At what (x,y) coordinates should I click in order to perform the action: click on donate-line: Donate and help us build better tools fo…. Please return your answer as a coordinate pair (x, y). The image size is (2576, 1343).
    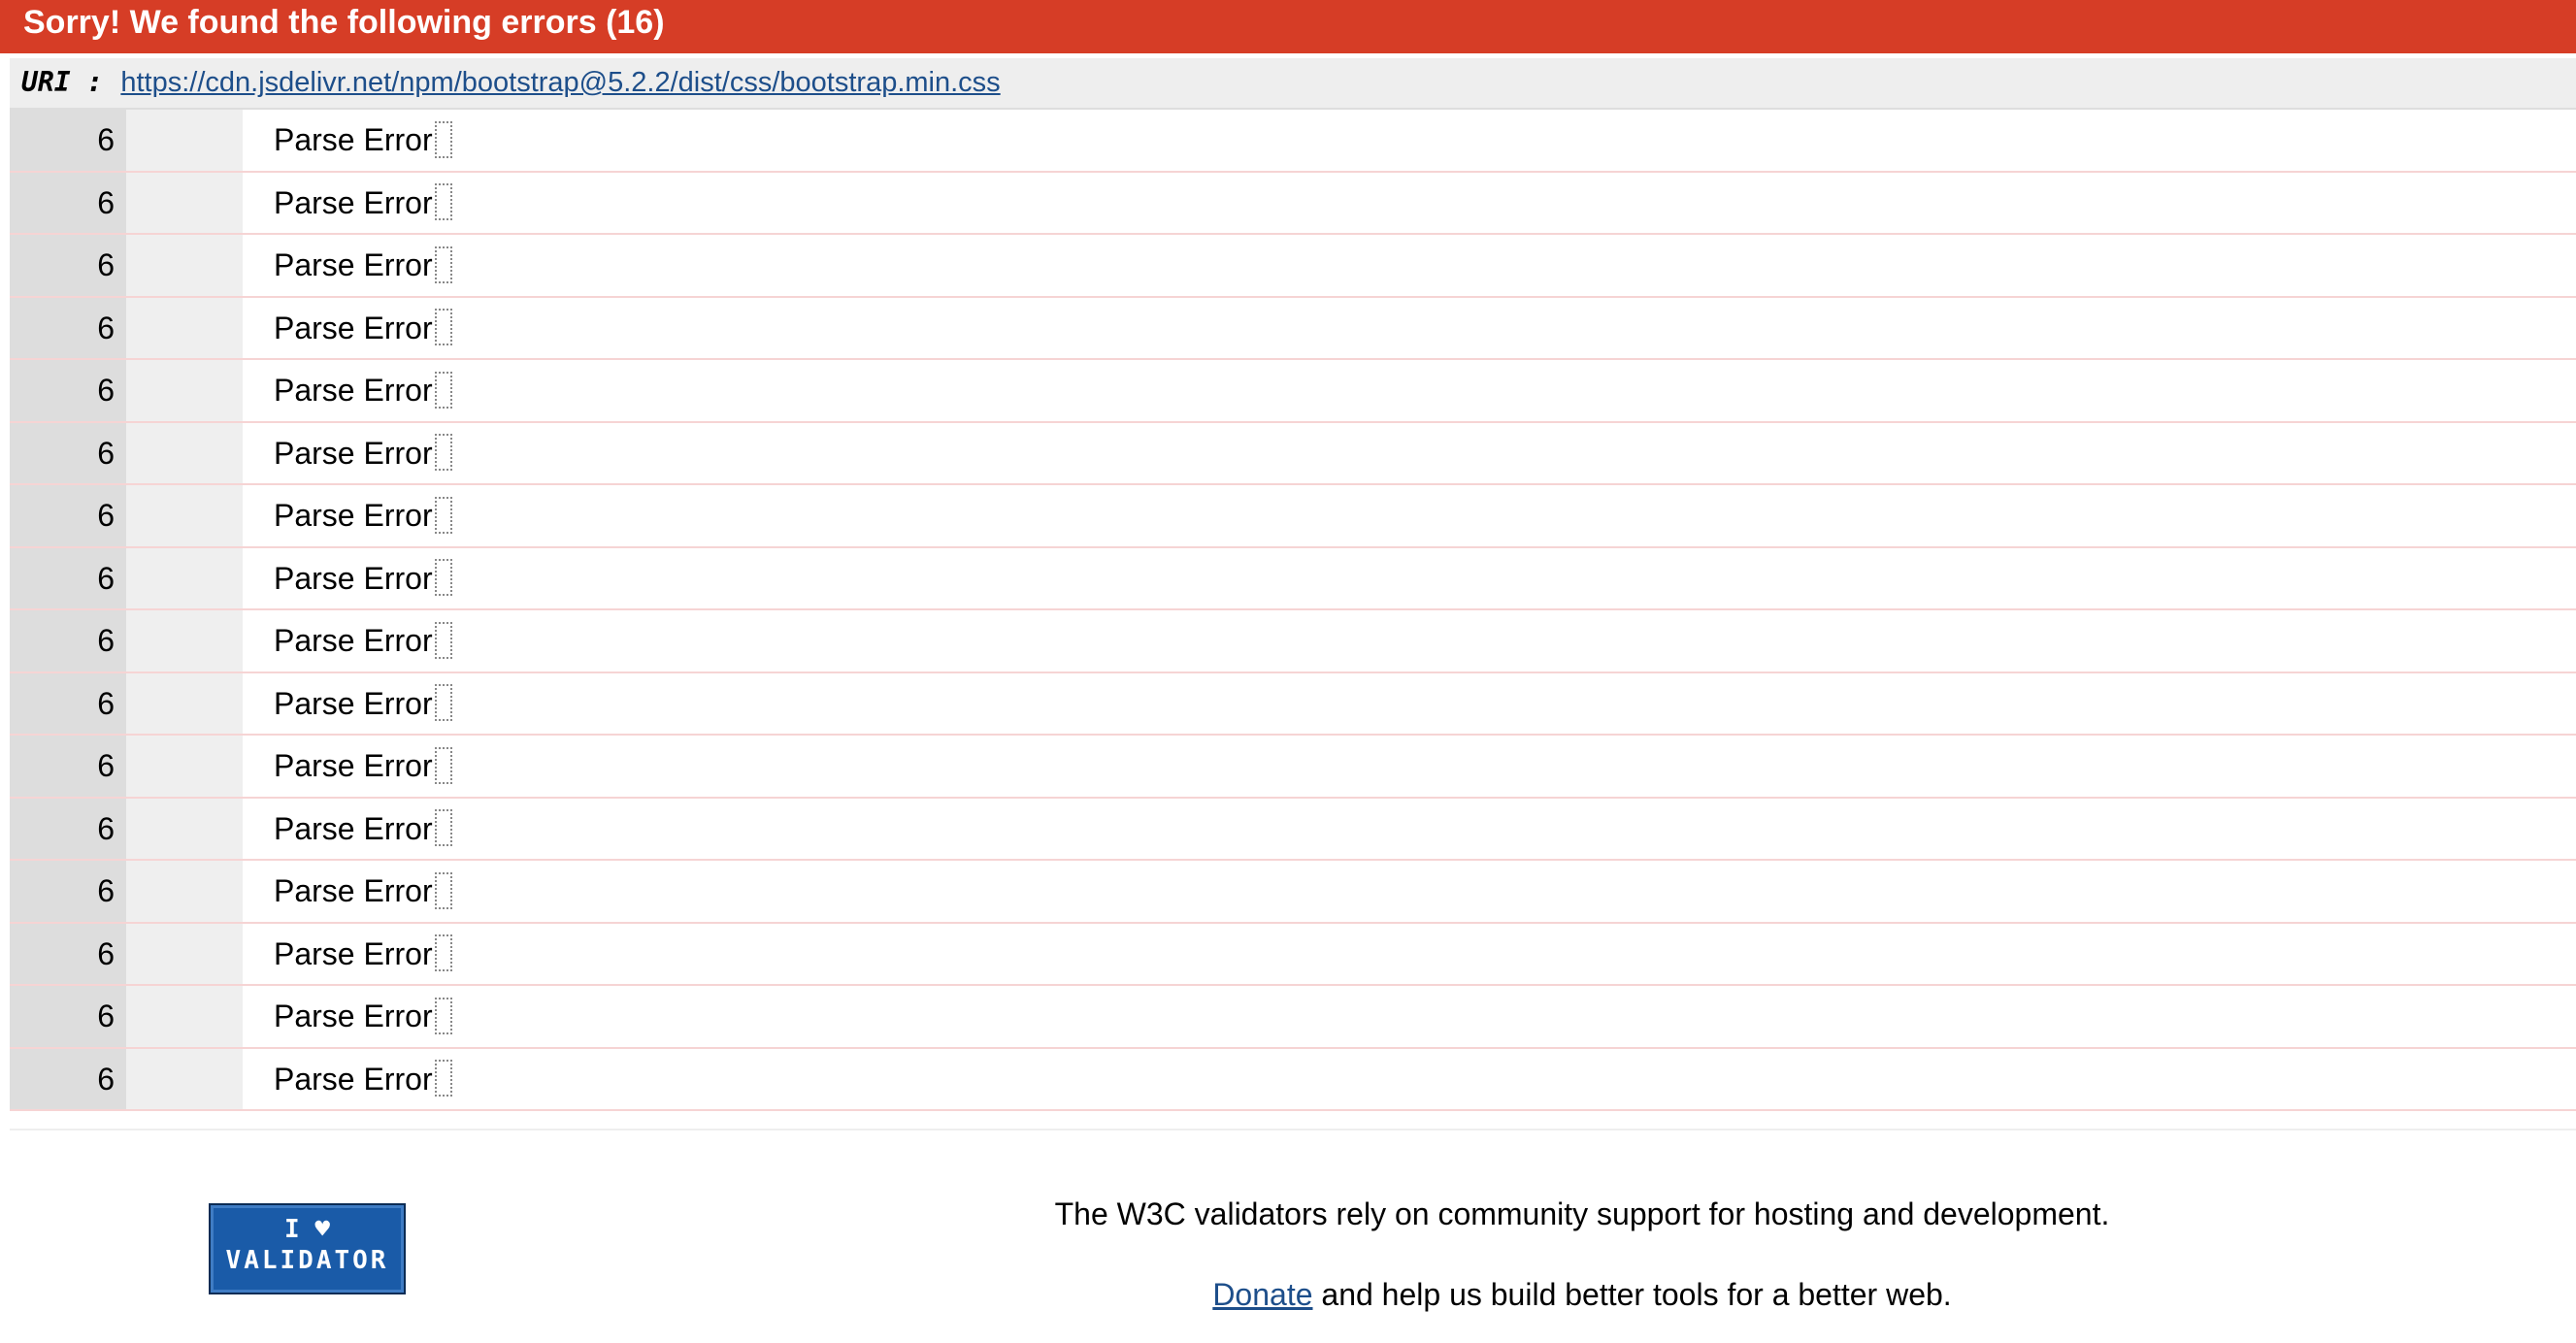
    Looking at the image, I should click on (1582, 1294).